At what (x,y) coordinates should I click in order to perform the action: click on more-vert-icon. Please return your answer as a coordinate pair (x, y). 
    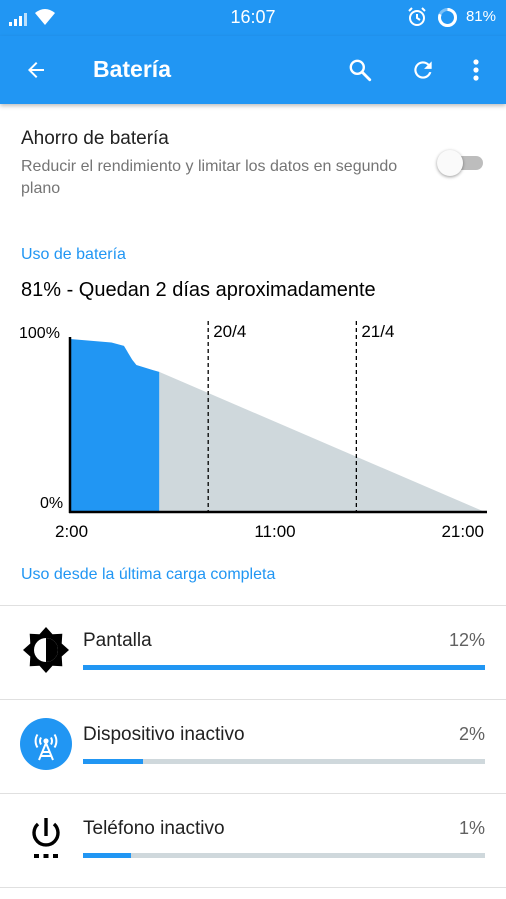
    Looking at the image, I should click on (476, 70).